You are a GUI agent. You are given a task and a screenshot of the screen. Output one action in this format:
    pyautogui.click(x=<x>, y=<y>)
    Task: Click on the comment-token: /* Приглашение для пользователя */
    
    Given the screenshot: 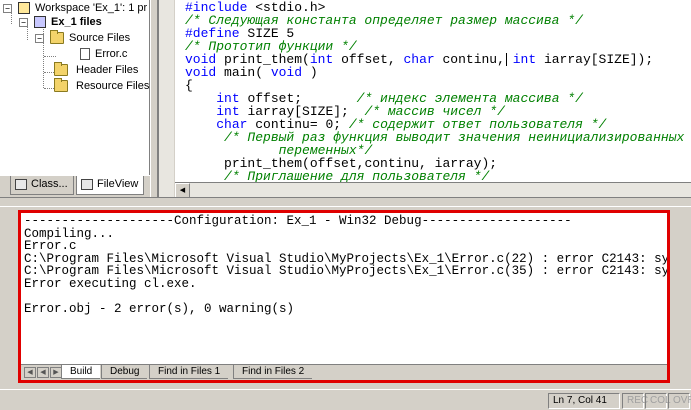 What is the action you would take?
    pyautogui.click(x=357, y=175)
    